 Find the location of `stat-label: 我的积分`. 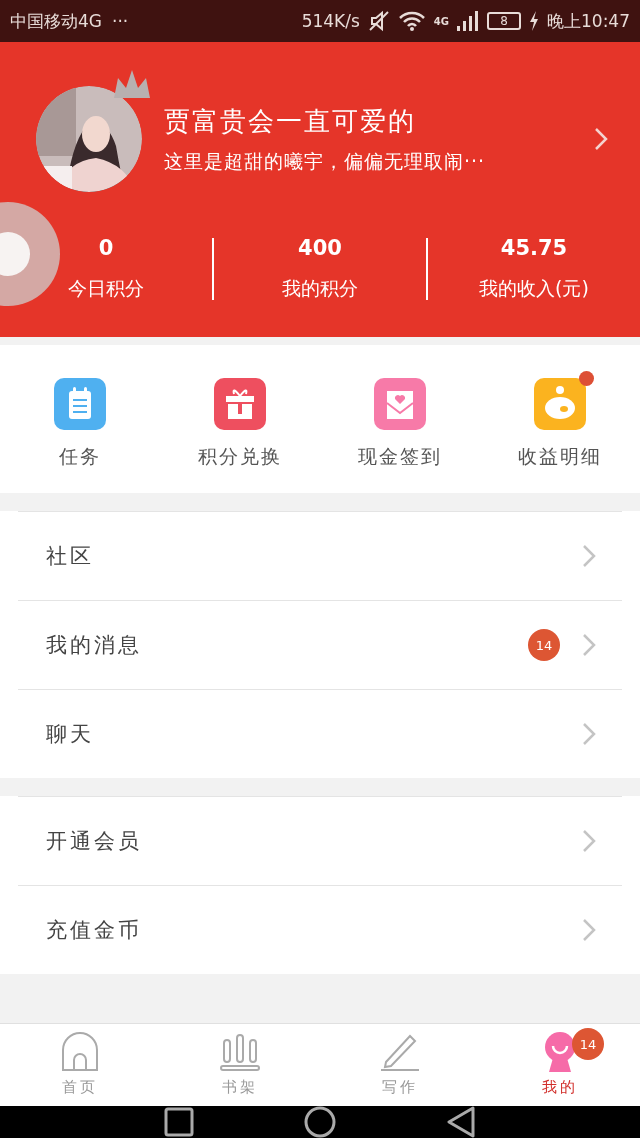

stat-label: 我的积分 is located at coordinates (320, 288).